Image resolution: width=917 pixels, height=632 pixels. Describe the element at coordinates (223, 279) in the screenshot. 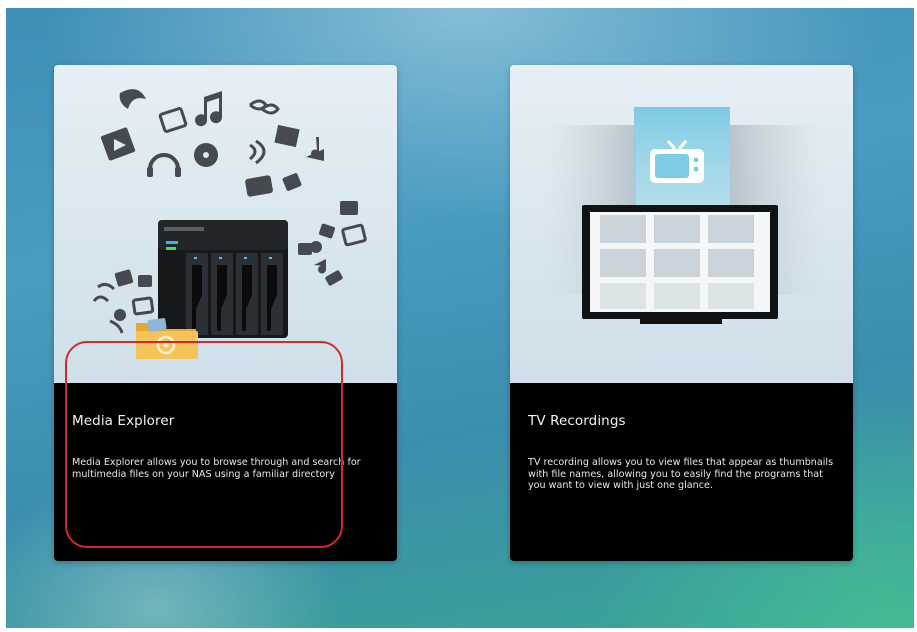

I see `nas-device-icon` at that location.